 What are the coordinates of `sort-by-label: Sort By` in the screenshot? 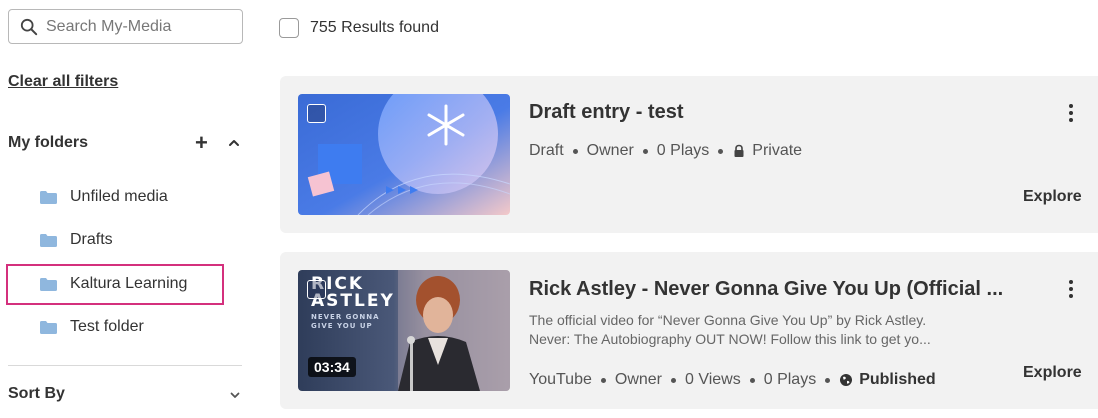 It's located at (36, 393).